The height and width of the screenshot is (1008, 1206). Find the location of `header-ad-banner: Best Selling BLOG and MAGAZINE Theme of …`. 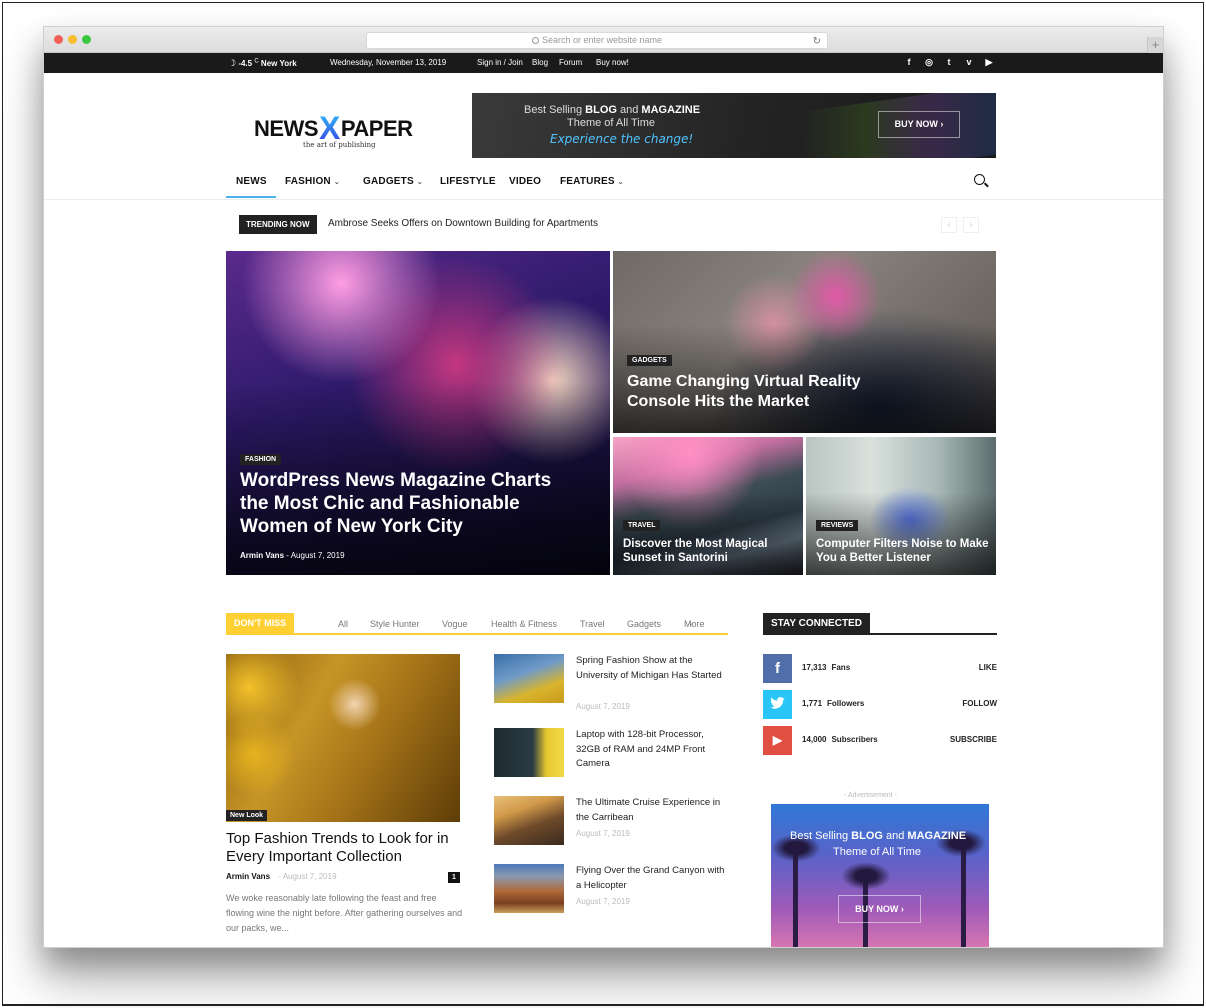

header-ad-banner: Best Selling BLOG and MAGAZINE Theme of … is located at coordinates (734, 125).